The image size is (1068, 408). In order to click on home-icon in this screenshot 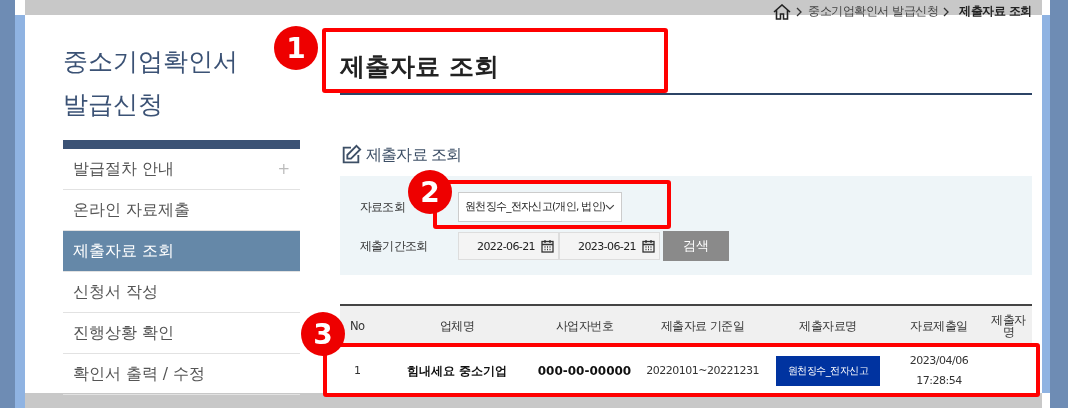, I will do `click(782, 11)`.